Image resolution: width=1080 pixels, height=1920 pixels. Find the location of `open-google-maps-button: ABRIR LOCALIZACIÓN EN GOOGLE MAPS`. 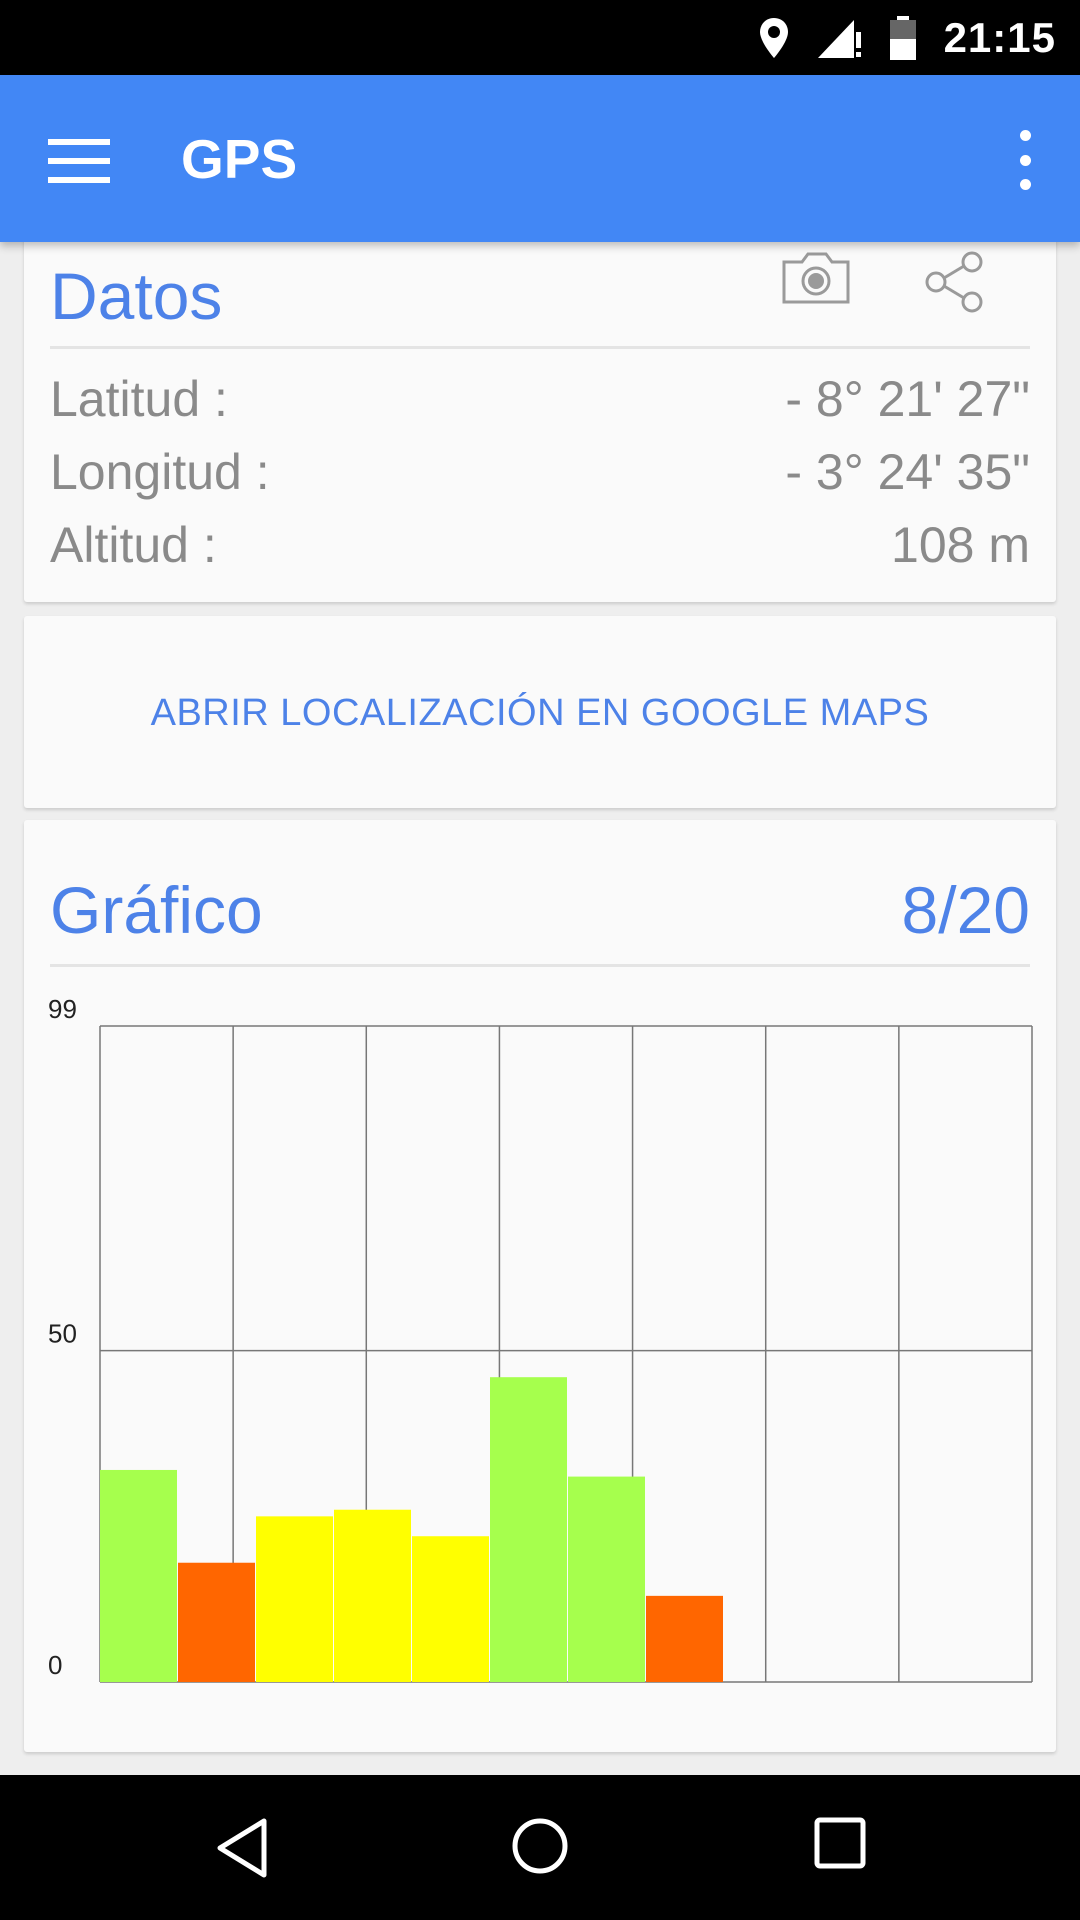

open-google-maps-button: ABRIR LOCALIZACIÓN EN GOOGLE MAPS is located at coordinates (540, 713).